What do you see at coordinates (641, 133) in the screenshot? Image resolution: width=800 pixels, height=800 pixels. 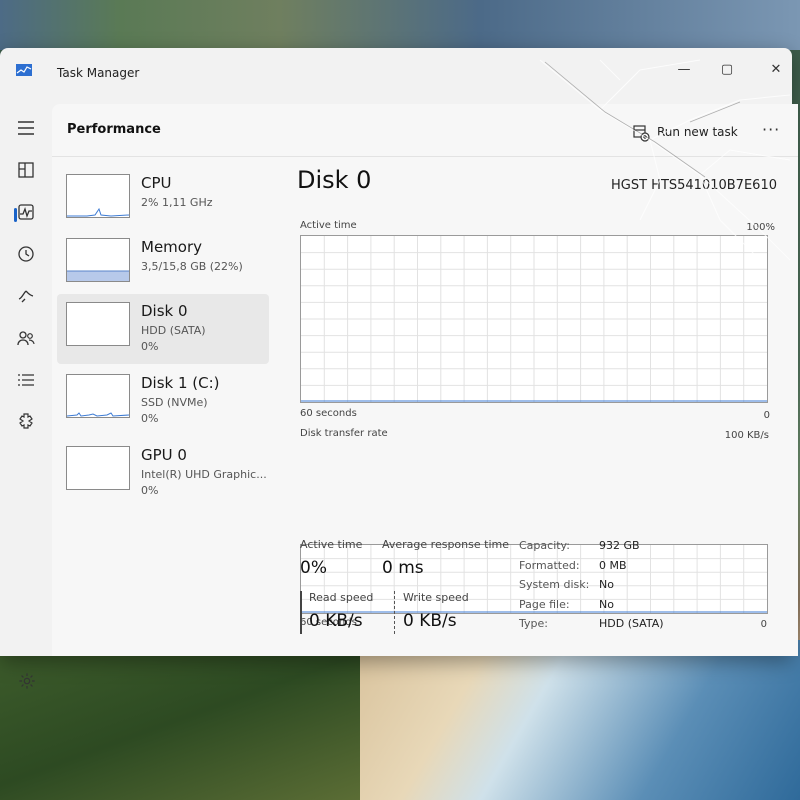 I see `run-task-icon` at bounding box center [641, 133].